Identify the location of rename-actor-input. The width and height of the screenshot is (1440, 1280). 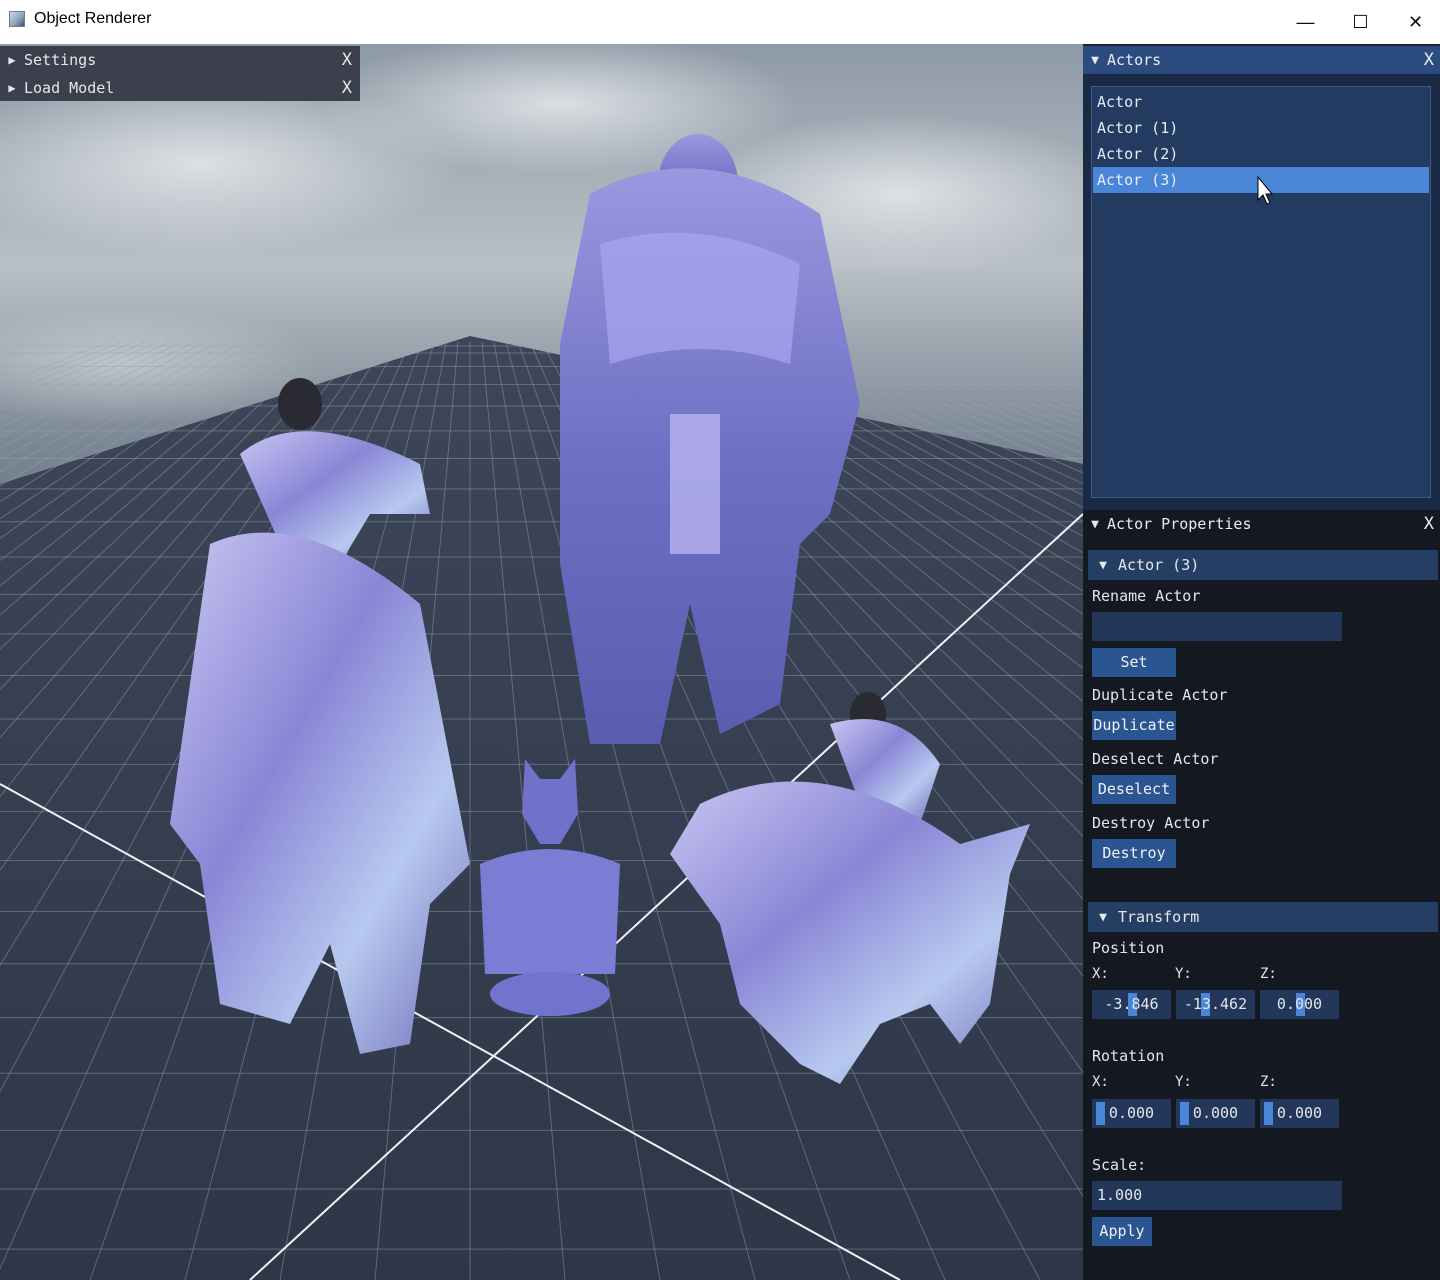
(1217, 626).